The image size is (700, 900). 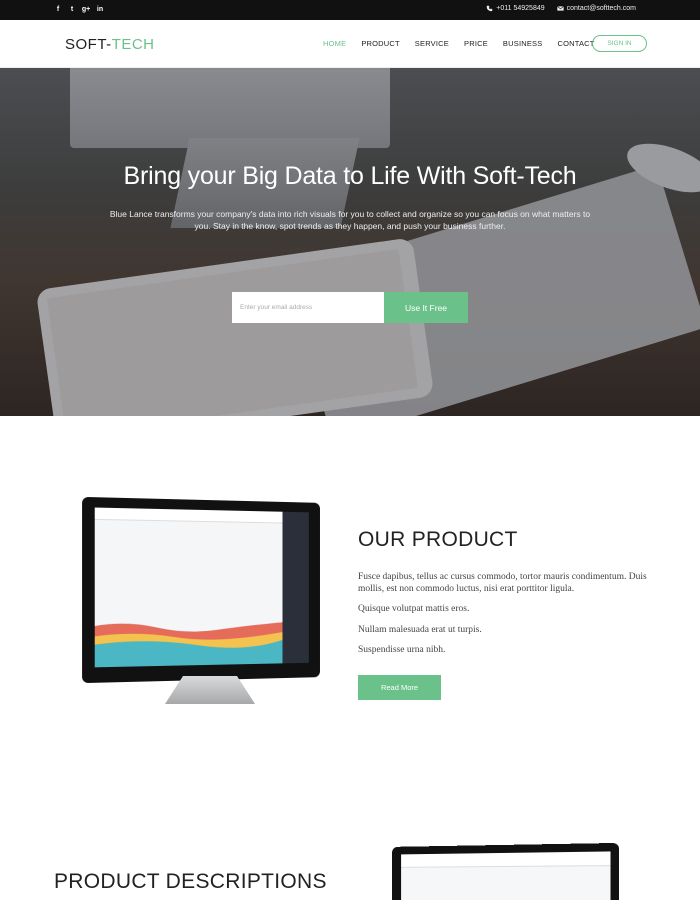 What do you see at coordinates (619, 43) in the screenshot?
I see `sign-in-button: SIGN IN` at bounding box center [619, 43].